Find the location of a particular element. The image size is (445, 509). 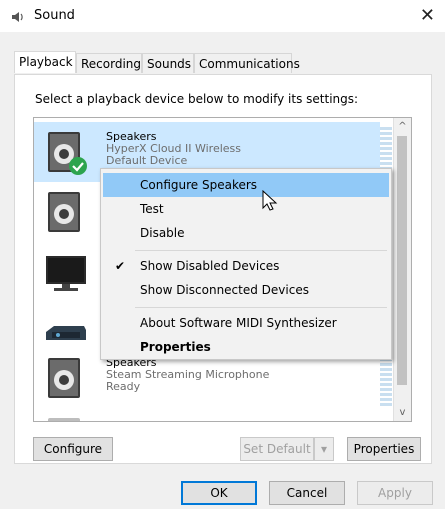

menu-item-test: Test is located at coordinates (246, 209).